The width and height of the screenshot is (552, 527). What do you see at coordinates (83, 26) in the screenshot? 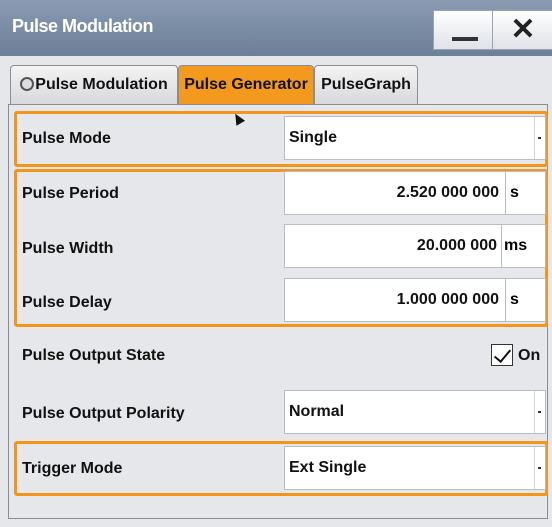
I see `window-title: Pulse Modulation` at bounding box center [83, 26].